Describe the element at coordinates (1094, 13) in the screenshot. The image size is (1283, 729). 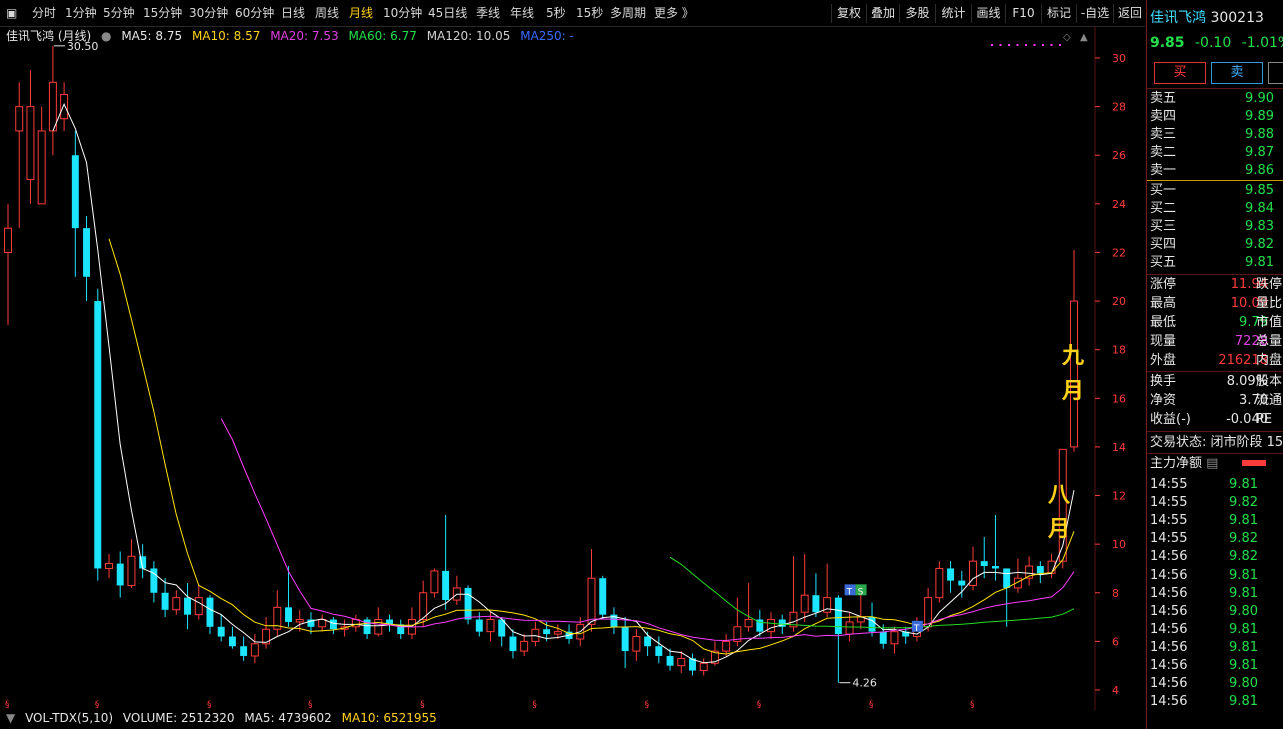
I see `toolbar-button: -自选` at that location.